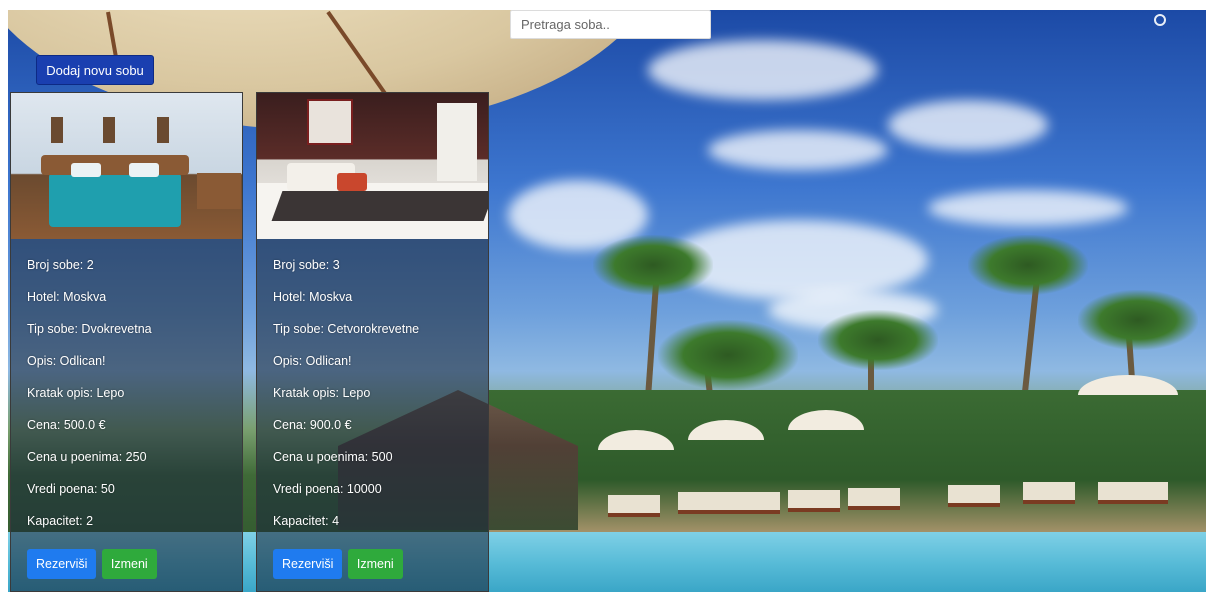 The height and width of the screenshot is (592, 1206). What do you see at coordinates (60, 265) in the screenshot?
I see `room-number: Broj sobe: 2` at bounding box center [60, 265].